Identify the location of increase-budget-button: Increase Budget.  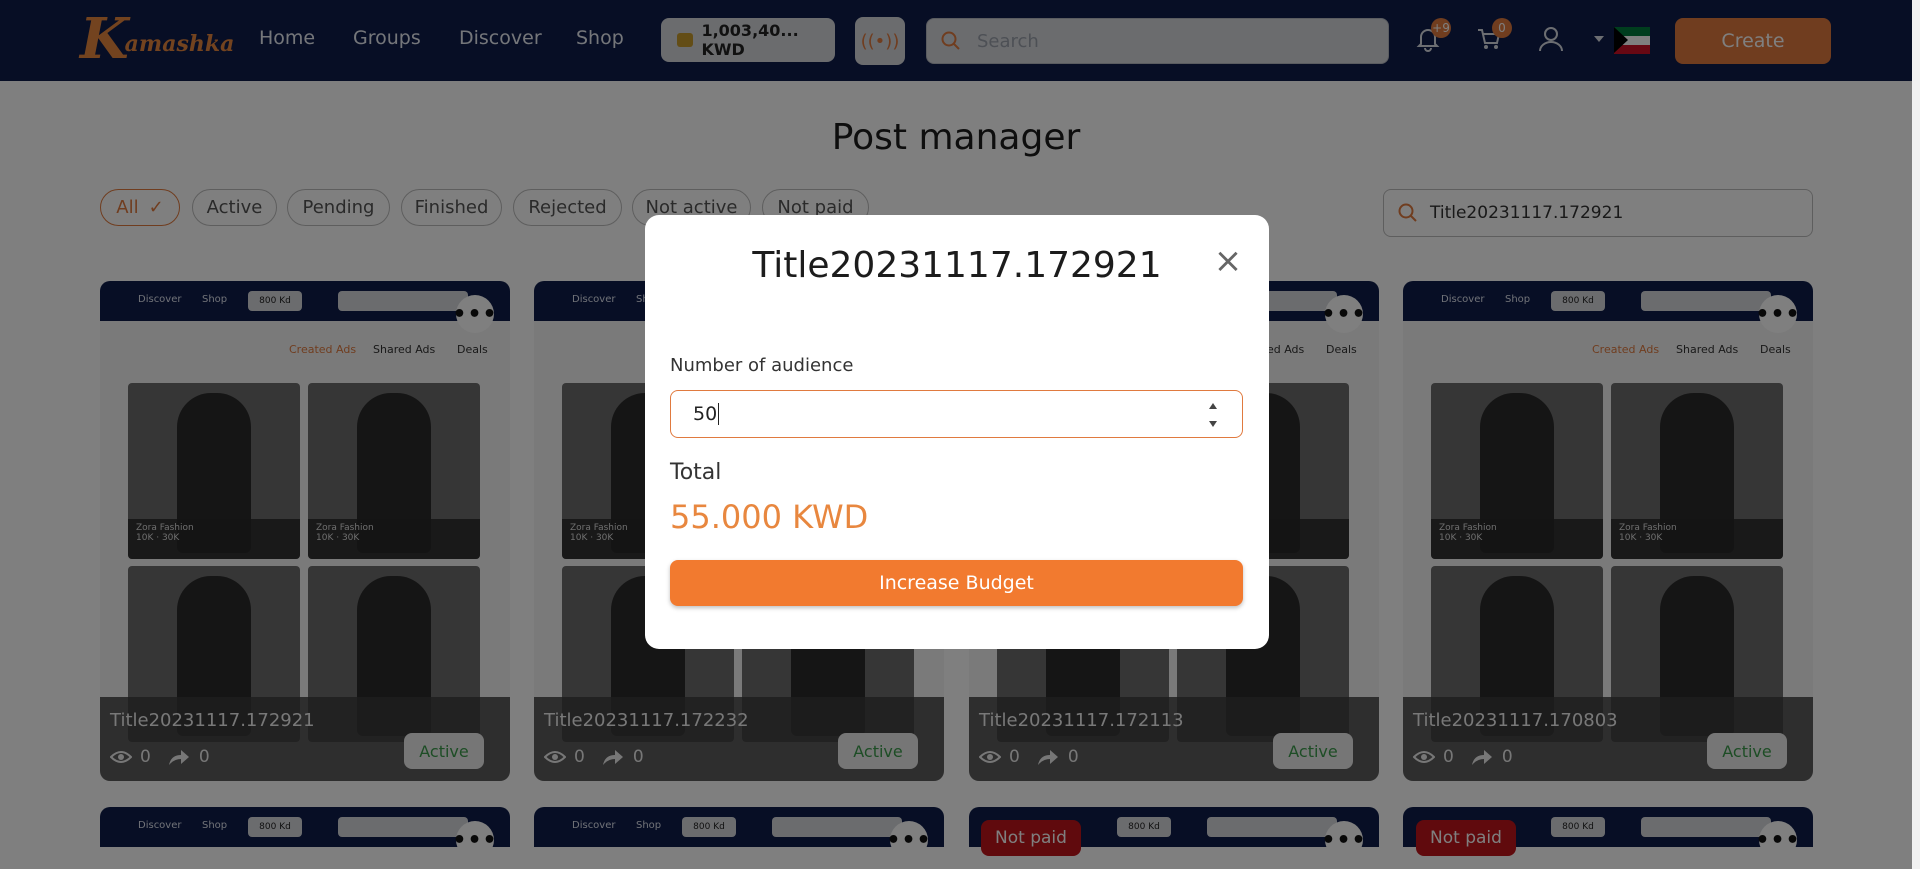
(956, 583).